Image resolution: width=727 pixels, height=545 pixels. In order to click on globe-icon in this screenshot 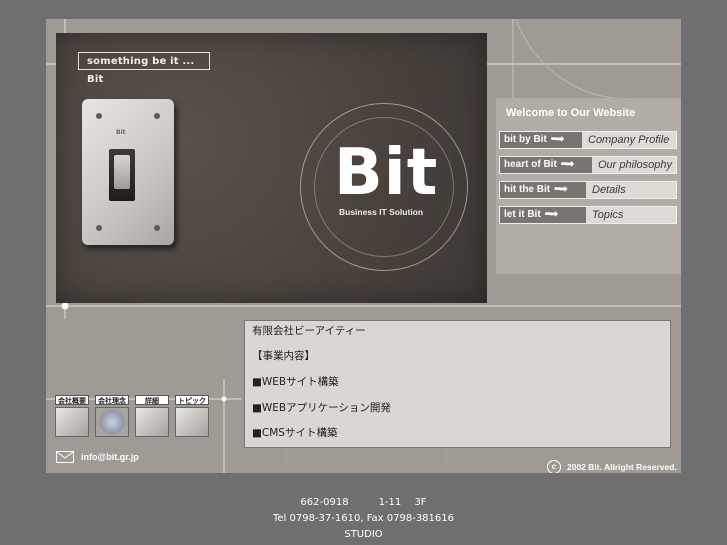, I will do `click(112, 422)`.